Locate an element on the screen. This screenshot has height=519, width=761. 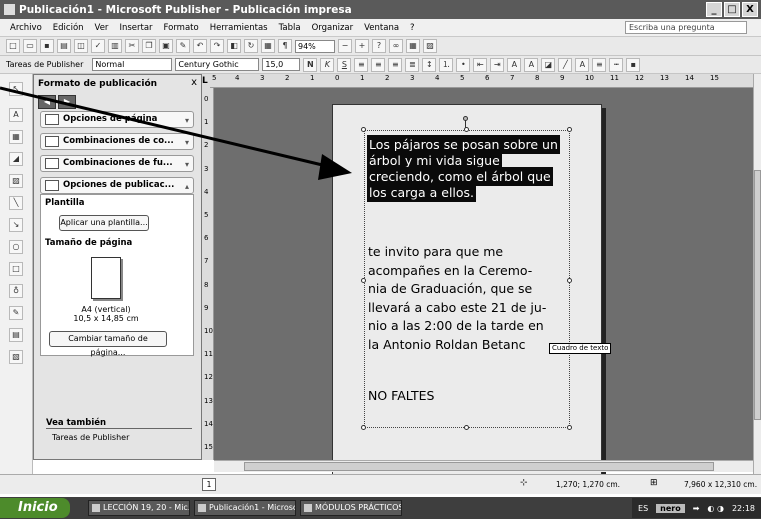
menu-herramientas: Herramientas is located at coordinates (239, 28).